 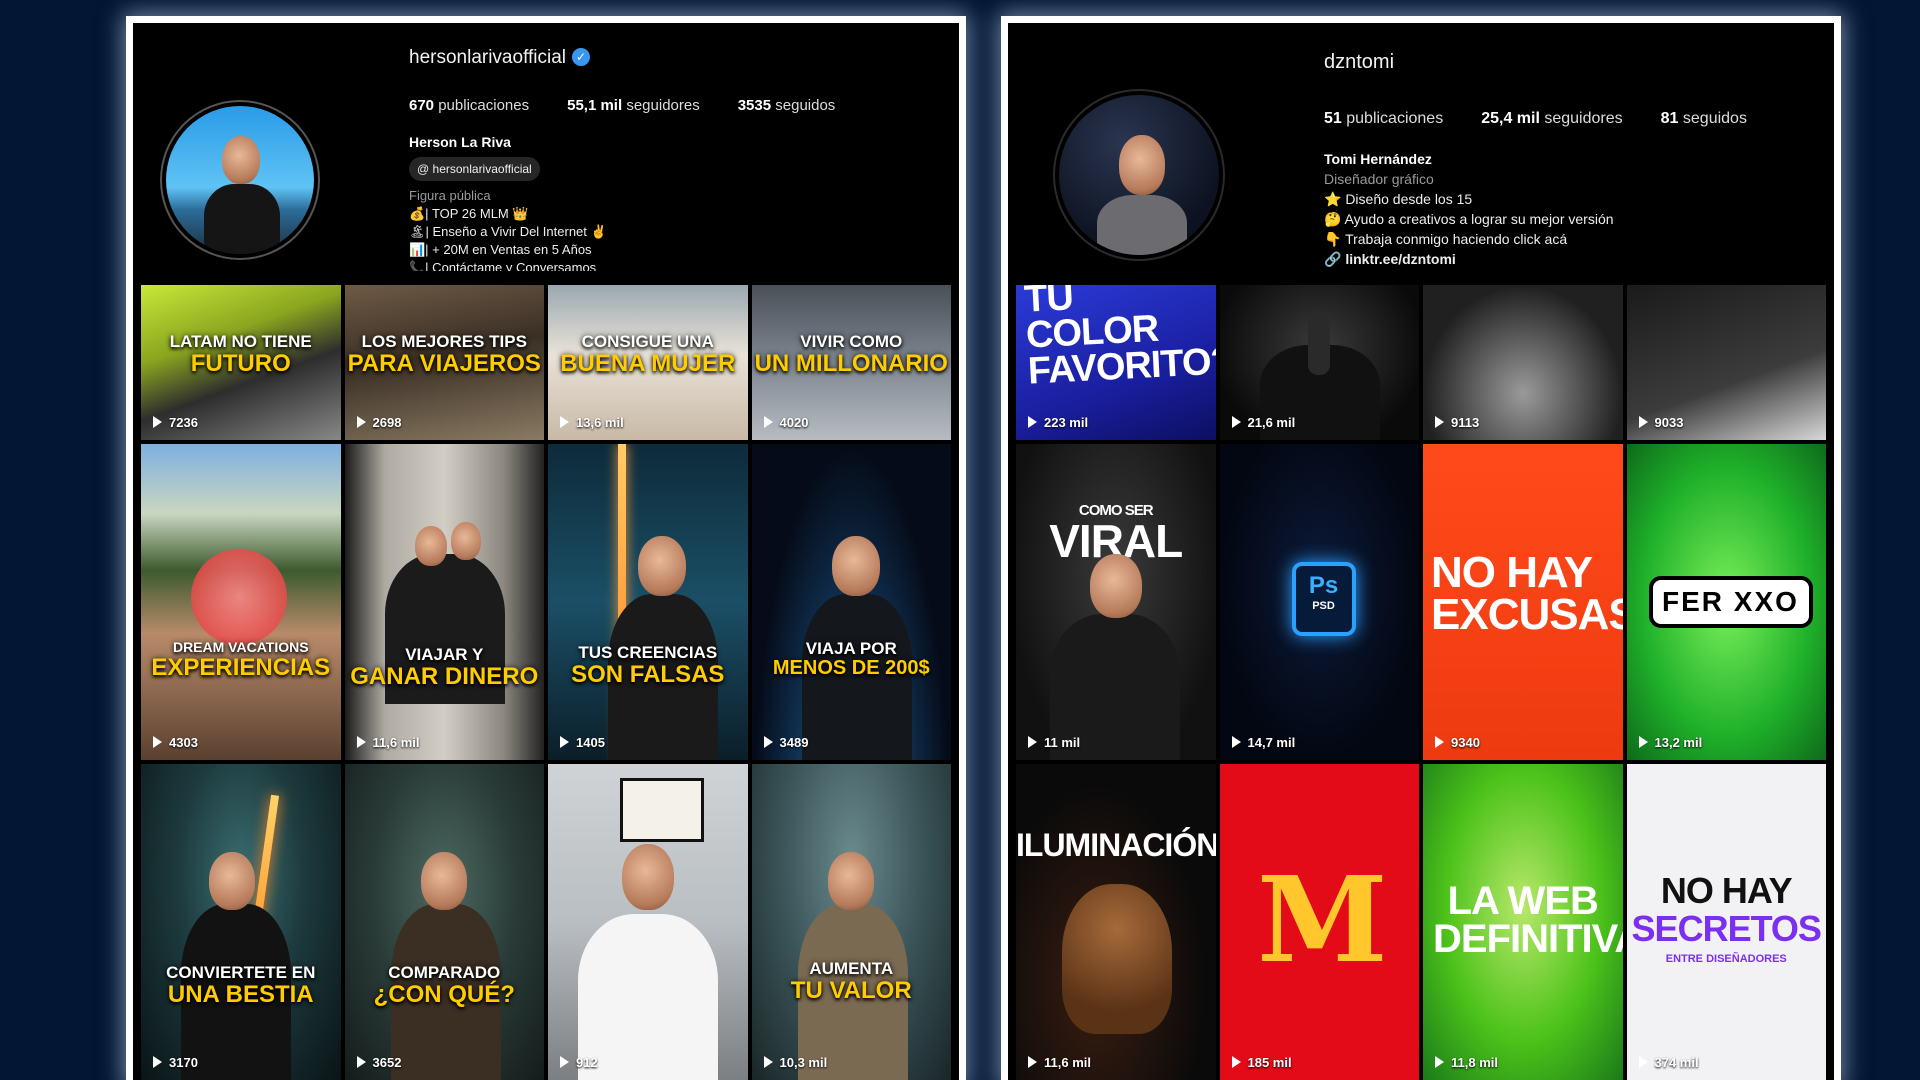 I want to click on fer-xxo-glasses-icon: FER XXO, so click(x=1730, y=602).